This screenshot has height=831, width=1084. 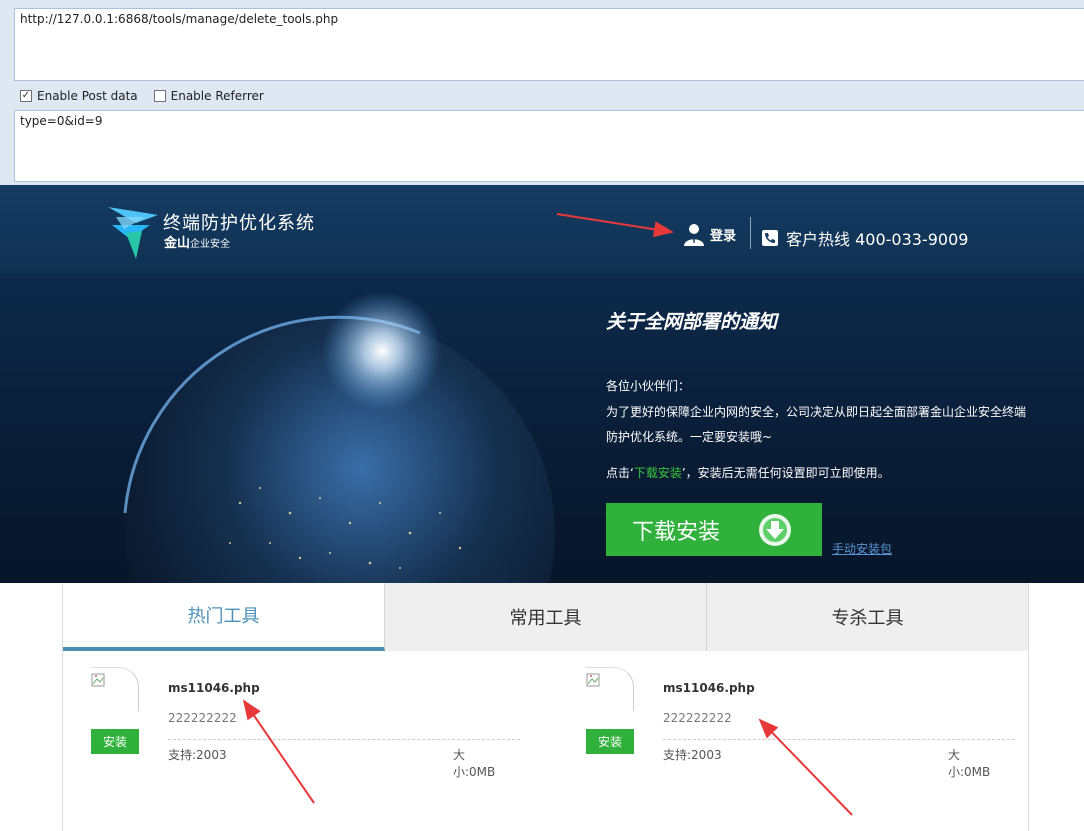 I want to click on tool-tabs: 热门工具 常用工具 专杀工具, so click(x=545, y=620).